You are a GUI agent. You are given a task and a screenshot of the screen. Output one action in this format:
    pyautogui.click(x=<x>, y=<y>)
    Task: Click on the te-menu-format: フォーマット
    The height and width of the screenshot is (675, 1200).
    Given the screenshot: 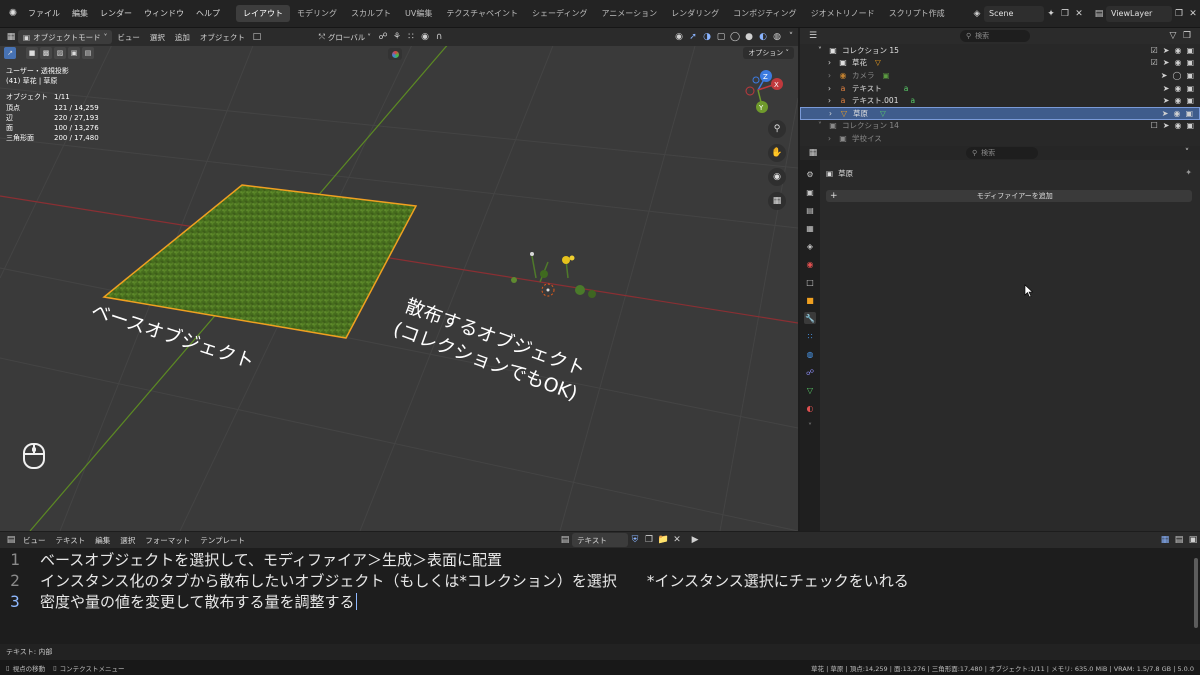 What is the action you would take?
    pyautogui.click(x=167, y=540)
    